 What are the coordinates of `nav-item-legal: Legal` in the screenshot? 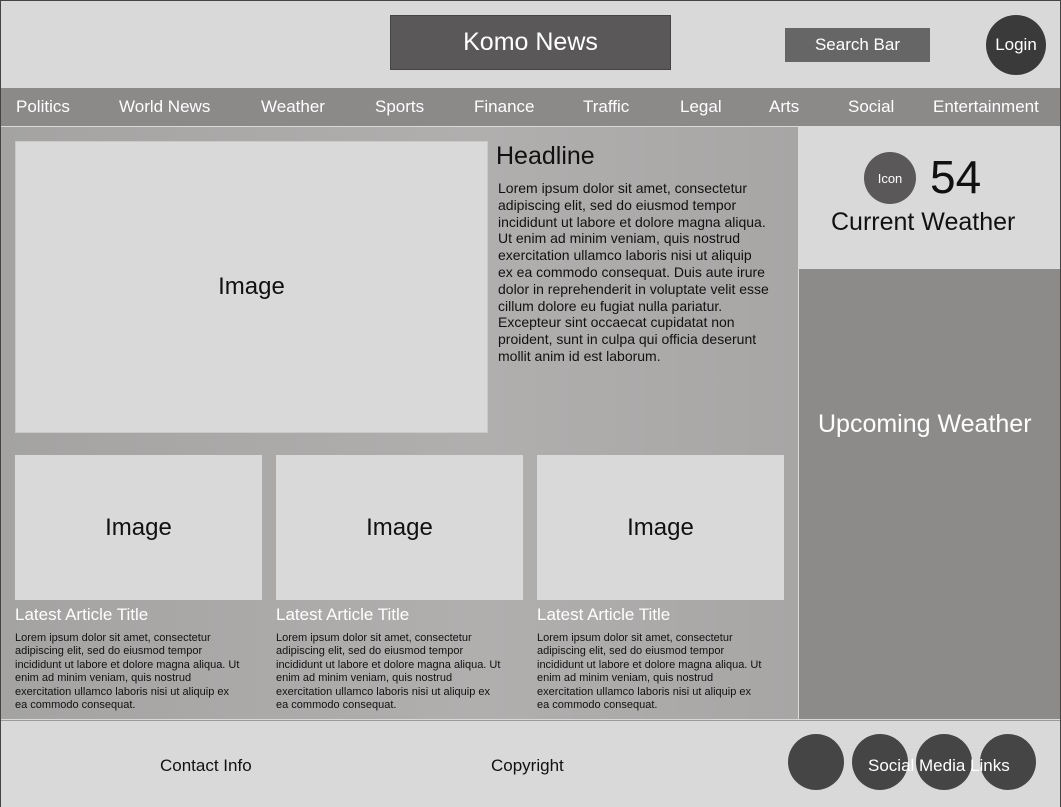 It's located at (701, 107).